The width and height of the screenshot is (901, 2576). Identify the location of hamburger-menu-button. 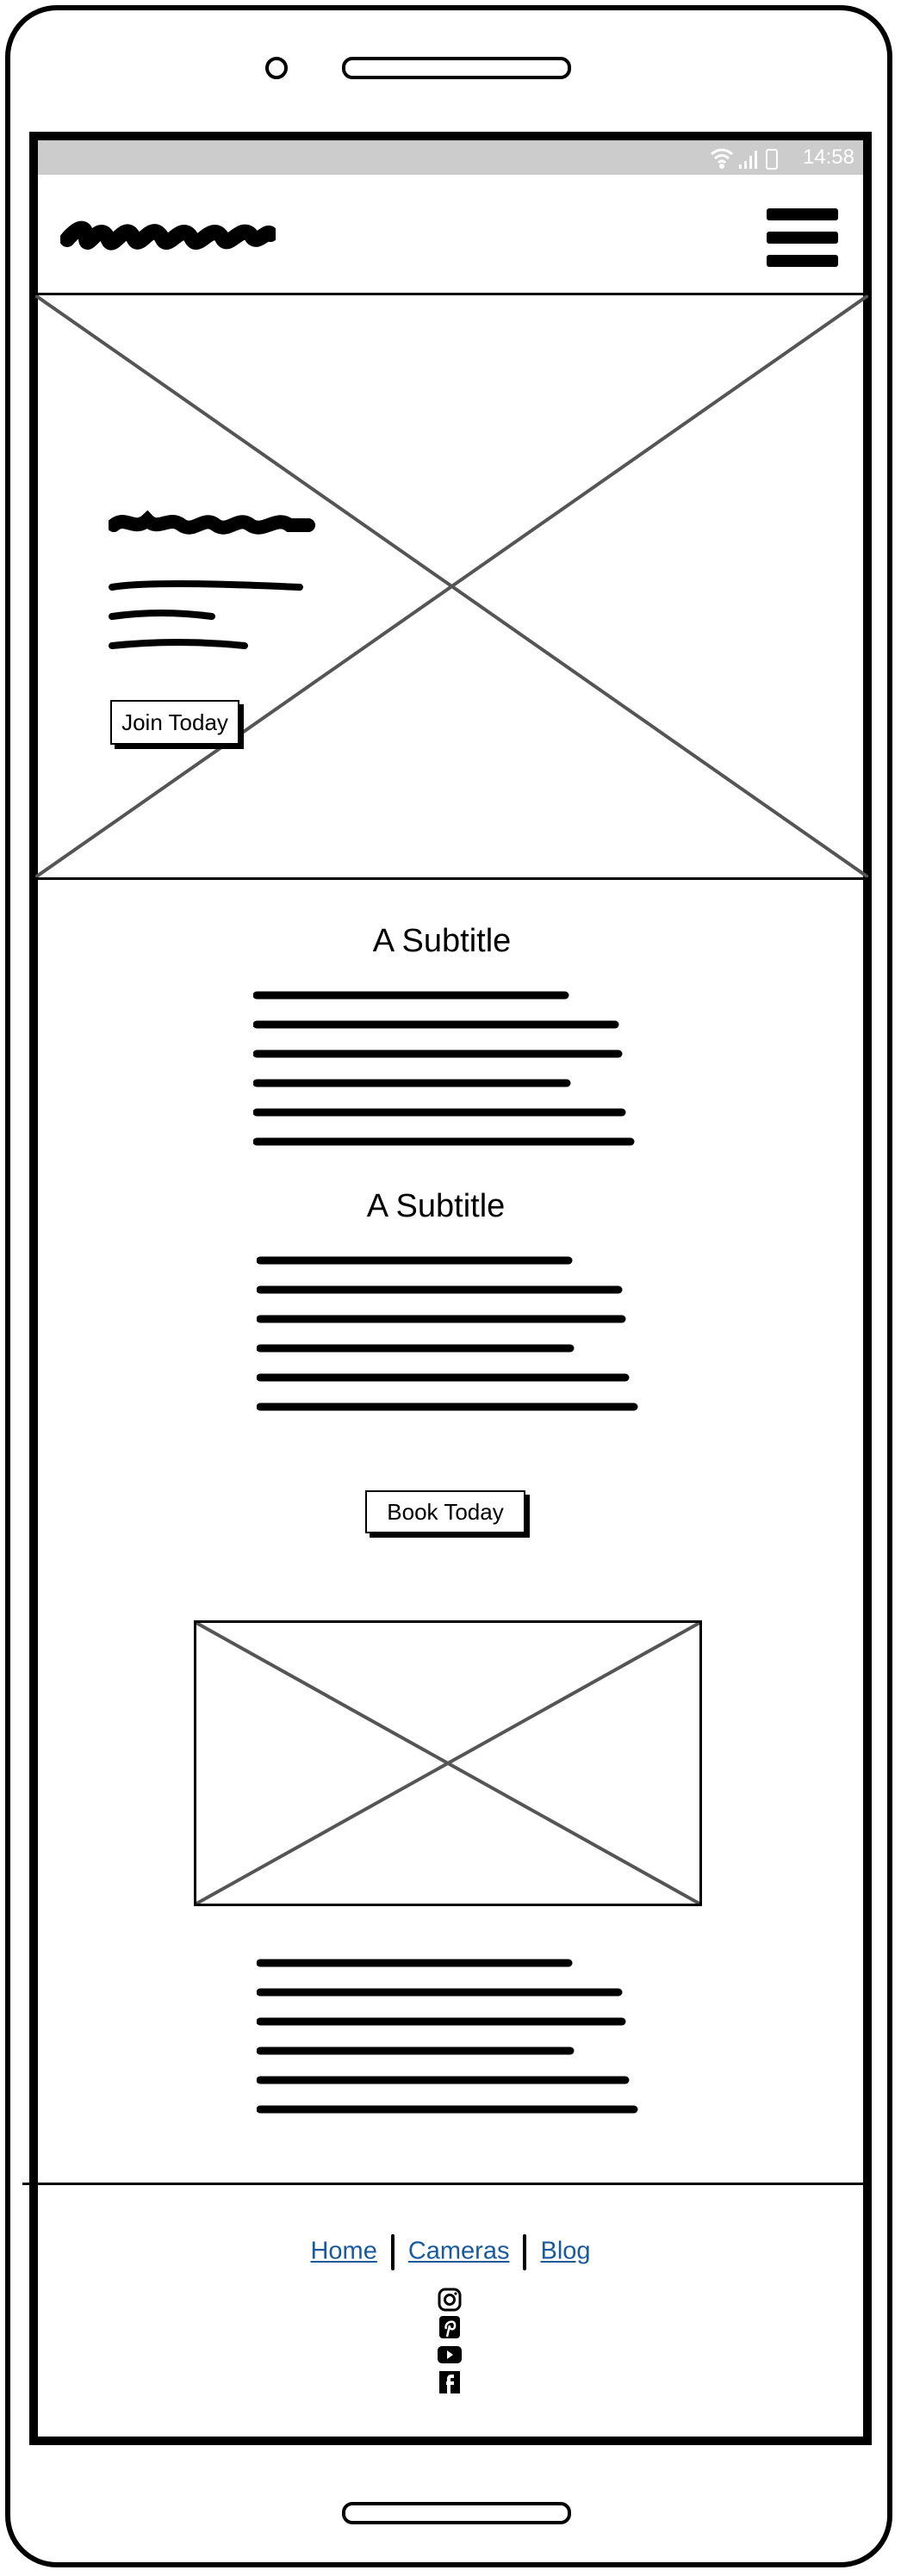
(803, 238).